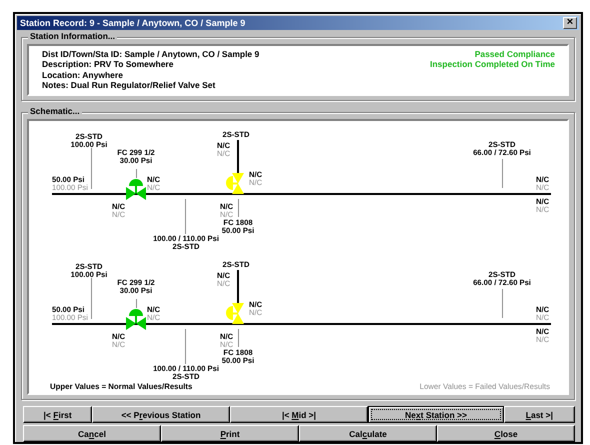 The image size is (590, 445). I want to click on status-text: Passed Compliance, so click(514, 54).